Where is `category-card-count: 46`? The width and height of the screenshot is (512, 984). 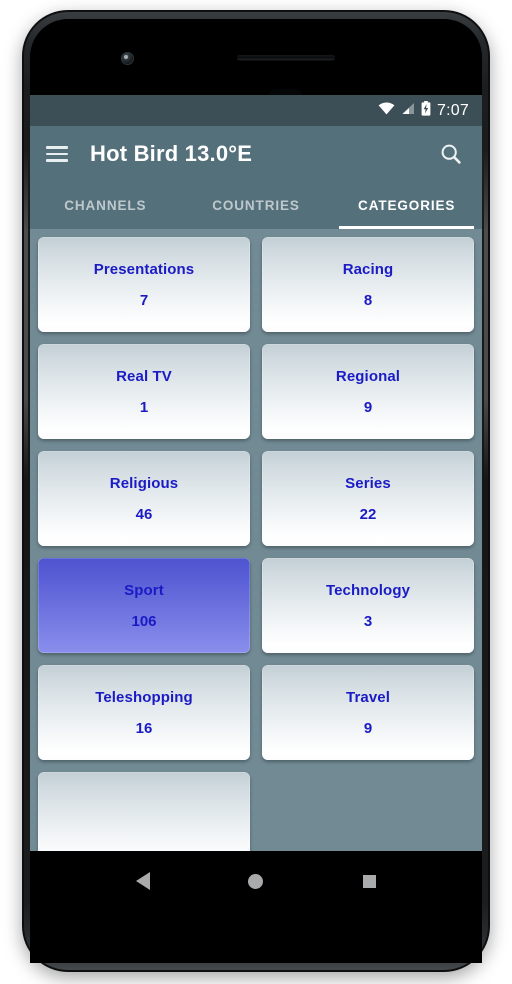 category-card-count: 46 is located at coordinates (144, 514).